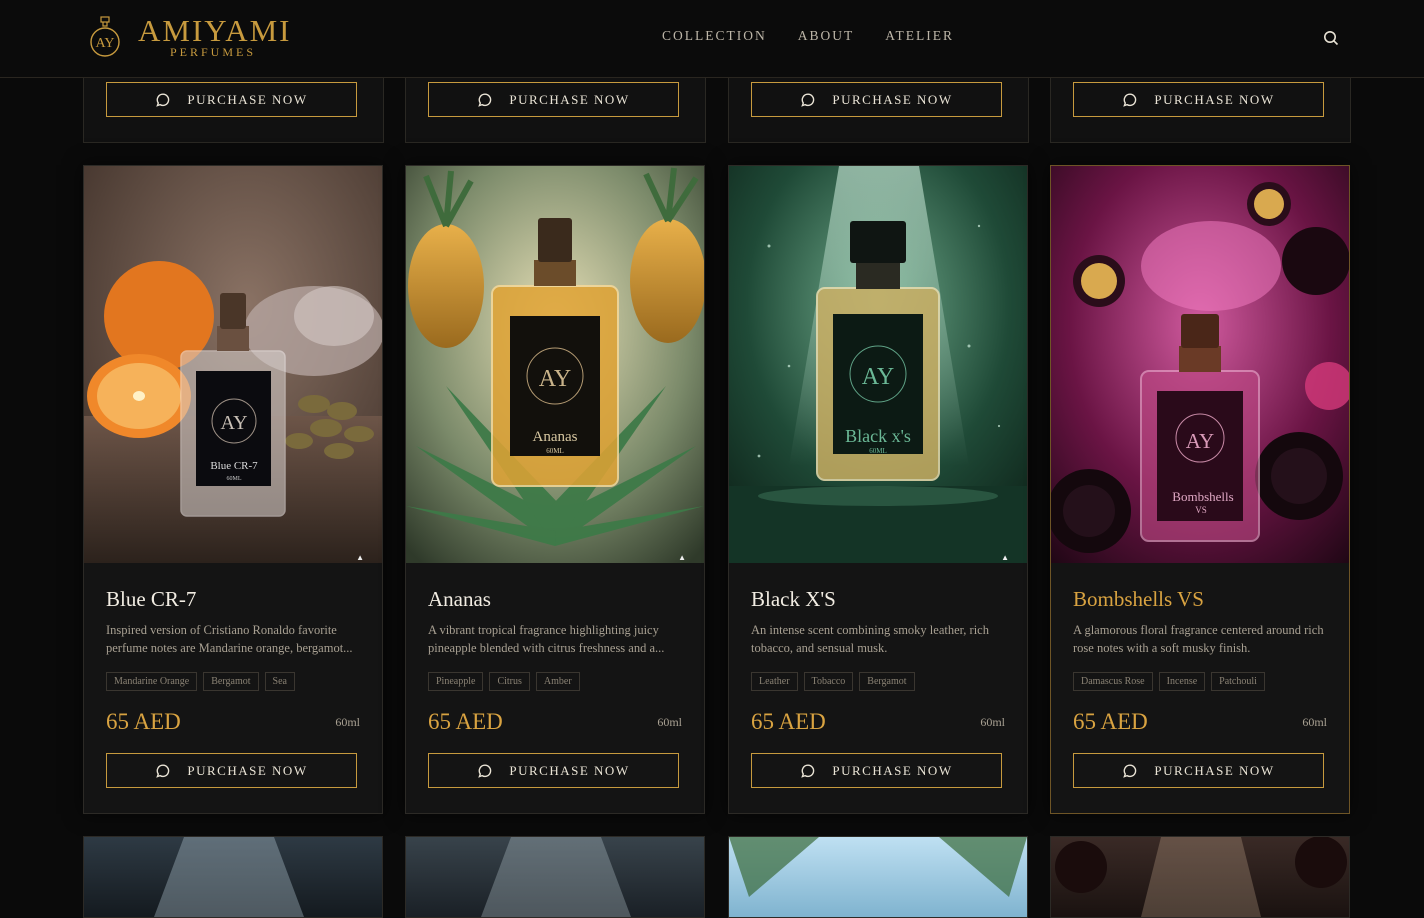  I want to click on brand-name: AMIYAMI, so click(215, 30).